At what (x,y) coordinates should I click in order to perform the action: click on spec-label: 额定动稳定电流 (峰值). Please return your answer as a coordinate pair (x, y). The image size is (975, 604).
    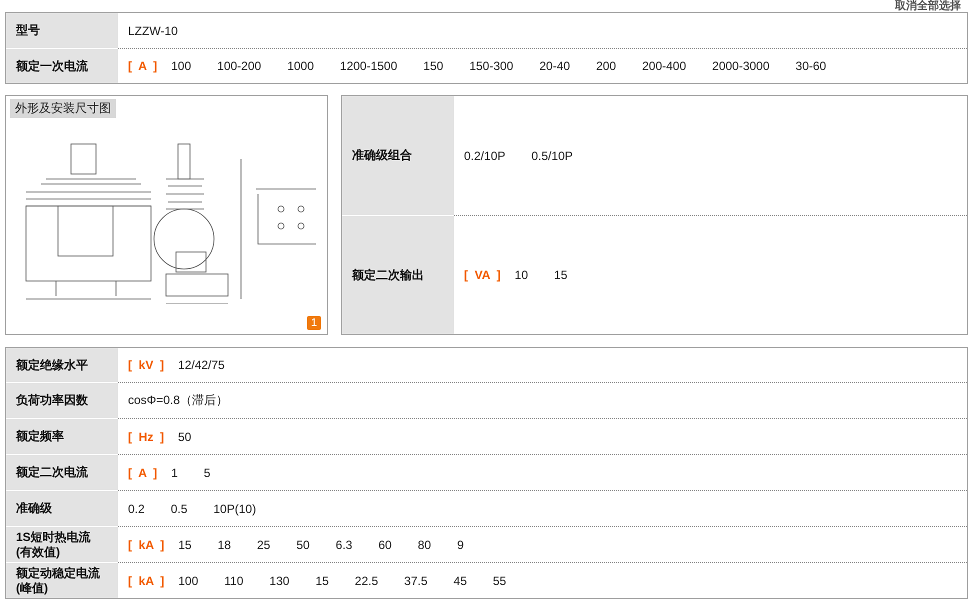
    Looking at the image, I should click on (62, 580).